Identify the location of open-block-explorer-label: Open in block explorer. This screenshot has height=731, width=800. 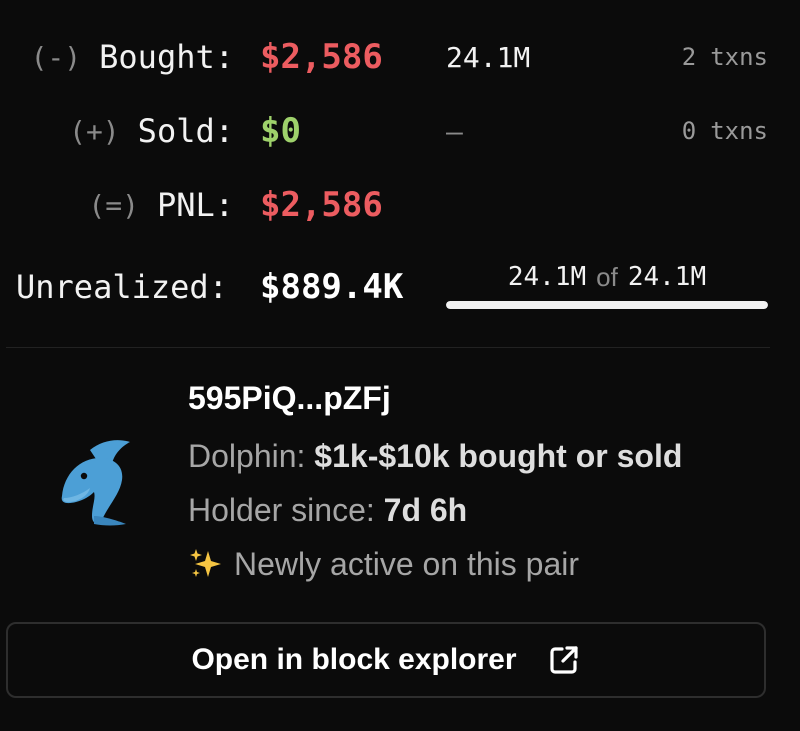
(354, 659).